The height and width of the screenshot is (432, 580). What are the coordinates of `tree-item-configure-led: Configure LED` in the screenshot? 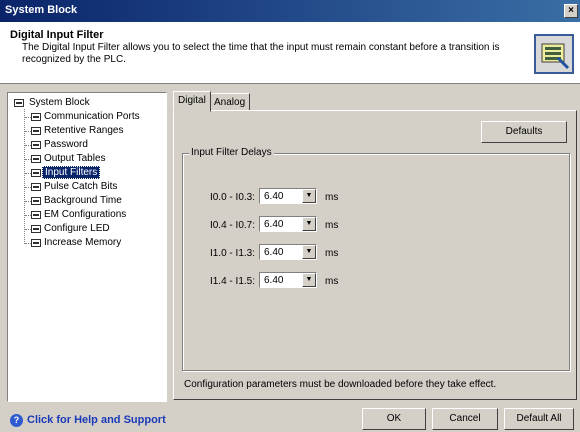 It's located at (88, 229).